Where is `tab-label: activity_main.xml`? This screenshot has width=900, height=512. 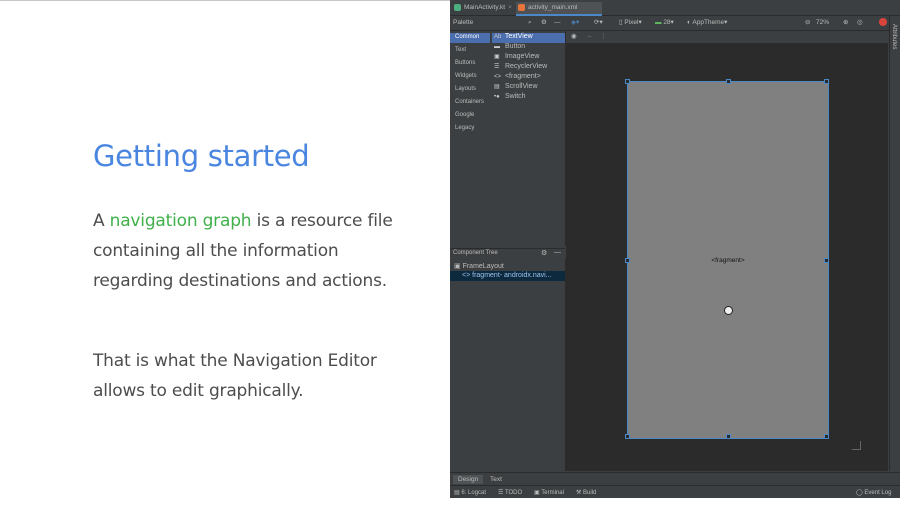
tab-label: activity_main.xml is located at coordinates (553, 7).